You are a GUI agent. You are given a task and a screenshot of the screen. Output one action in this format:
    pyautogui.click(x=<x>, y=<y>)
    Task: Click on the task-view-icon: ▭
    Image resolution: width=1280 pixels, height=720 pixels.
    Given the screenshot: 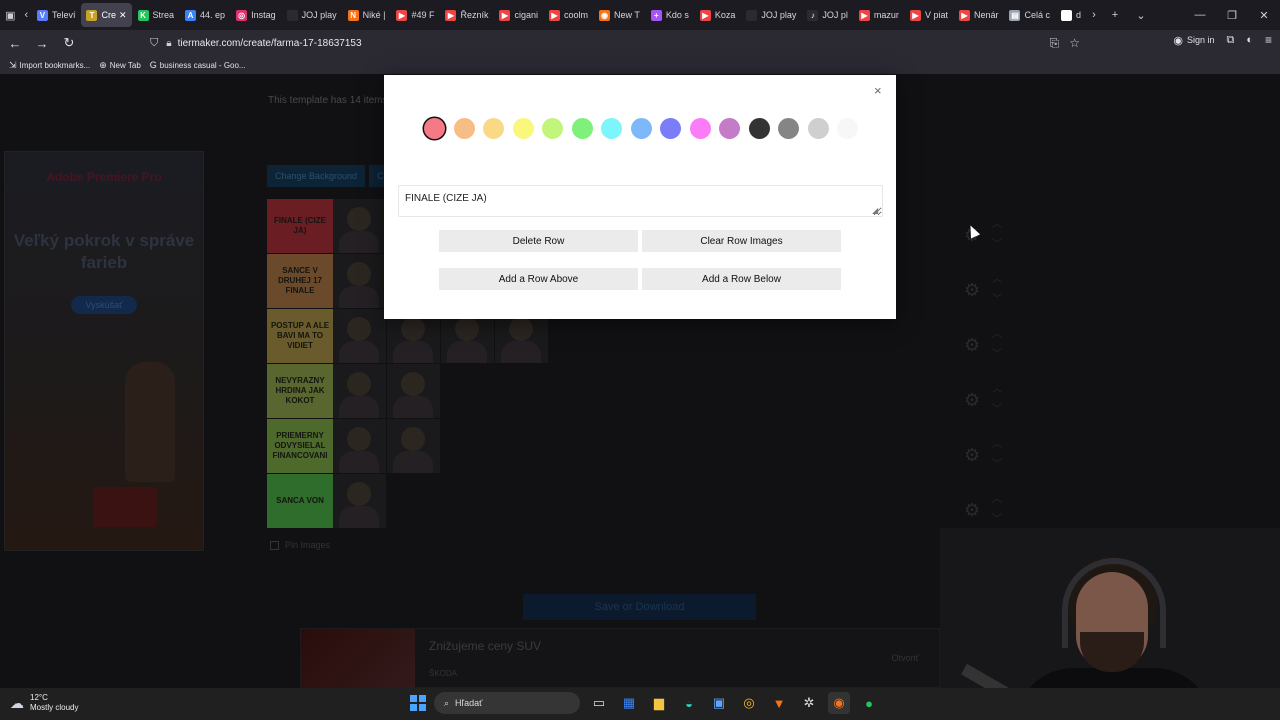 What is the action you would take?
    pyautogui.click(x=599, y=703)
    